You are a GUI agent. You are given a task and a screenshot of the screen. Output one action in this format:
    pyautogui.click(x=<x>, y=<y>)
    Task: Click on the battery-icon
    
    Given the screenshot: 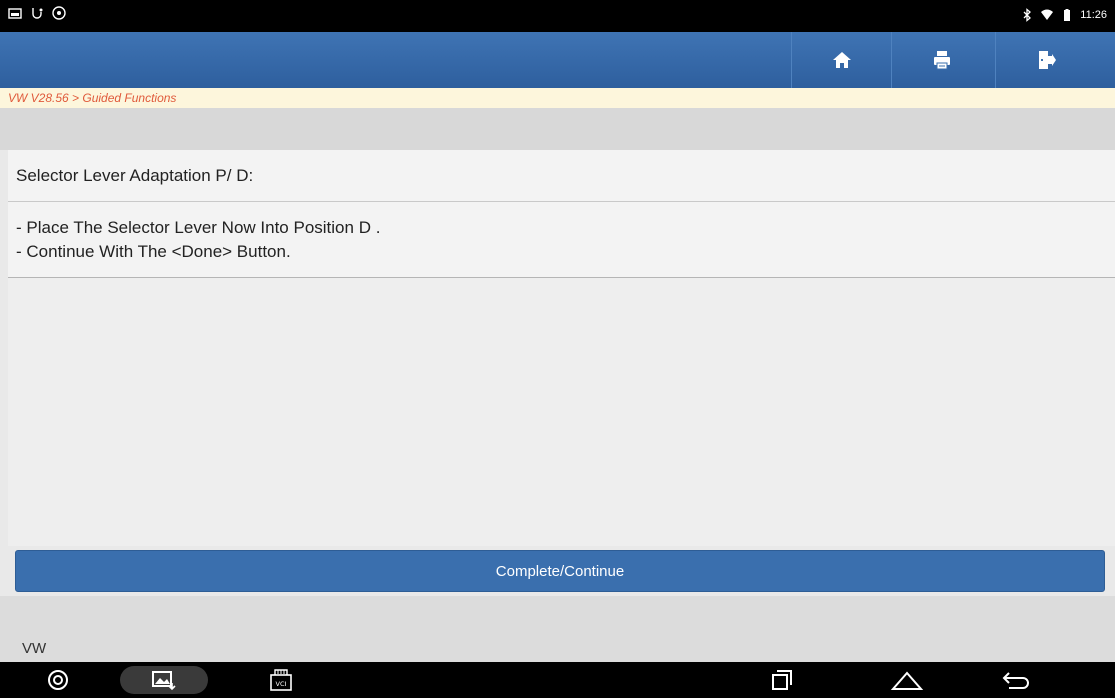 What is the action you would take?
    pyautogui.click(x=1067, y=15)
    